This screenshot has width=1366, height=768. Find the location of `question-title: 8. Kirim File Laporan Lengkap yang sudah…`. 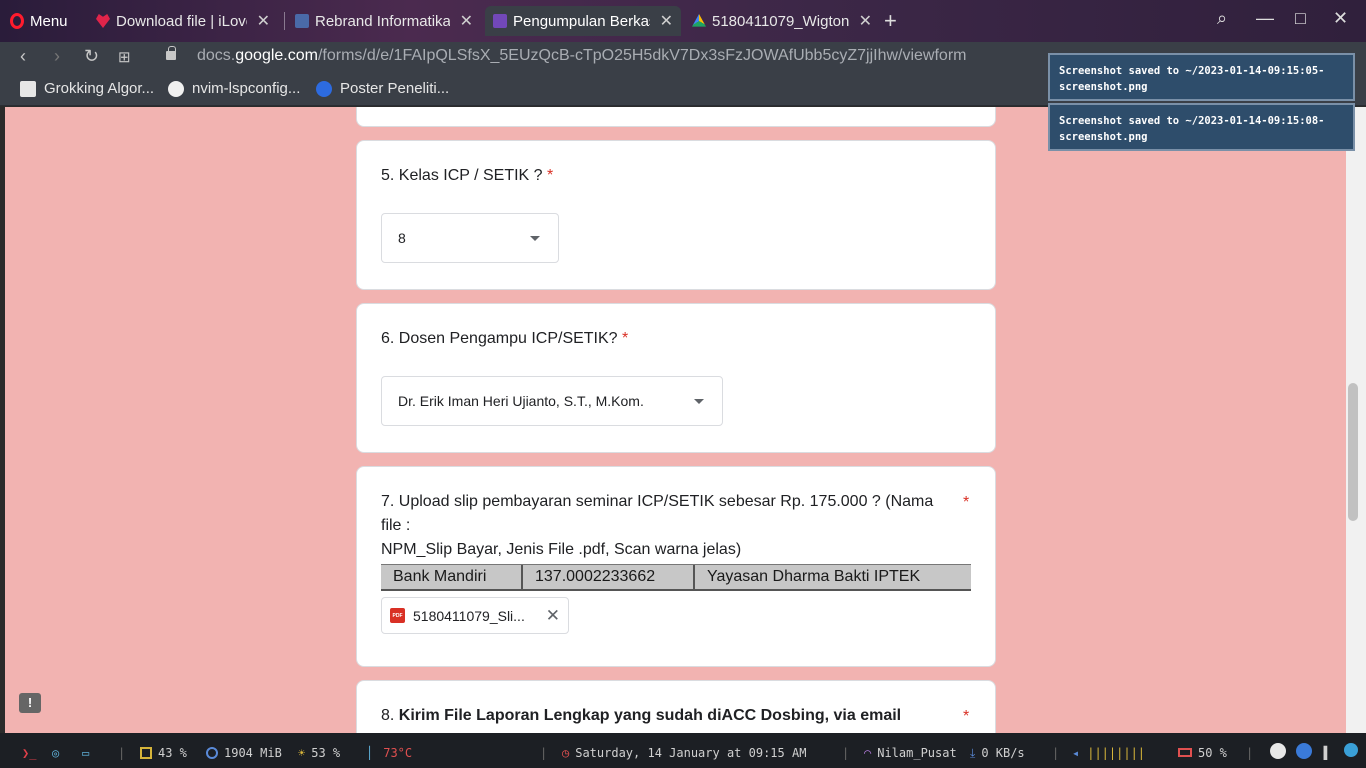

question-title: 8. Kirim File Laporan Lengkap yang sudah… is located at coordinates (641, 715).